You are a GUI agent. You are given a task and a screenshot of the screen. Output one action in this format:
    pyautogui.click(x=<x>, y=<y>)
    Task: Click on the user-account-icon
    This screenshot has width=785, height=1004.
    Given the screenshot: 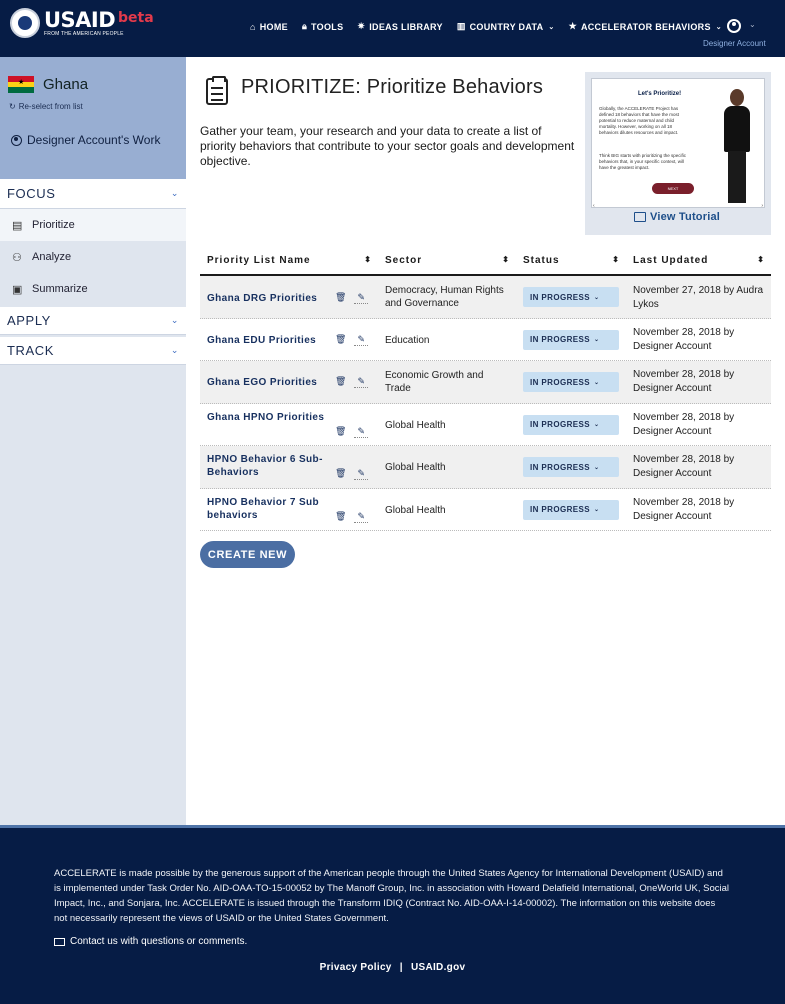 What is the action you would take?
    pyautogui.click(x=734, y=26)
    